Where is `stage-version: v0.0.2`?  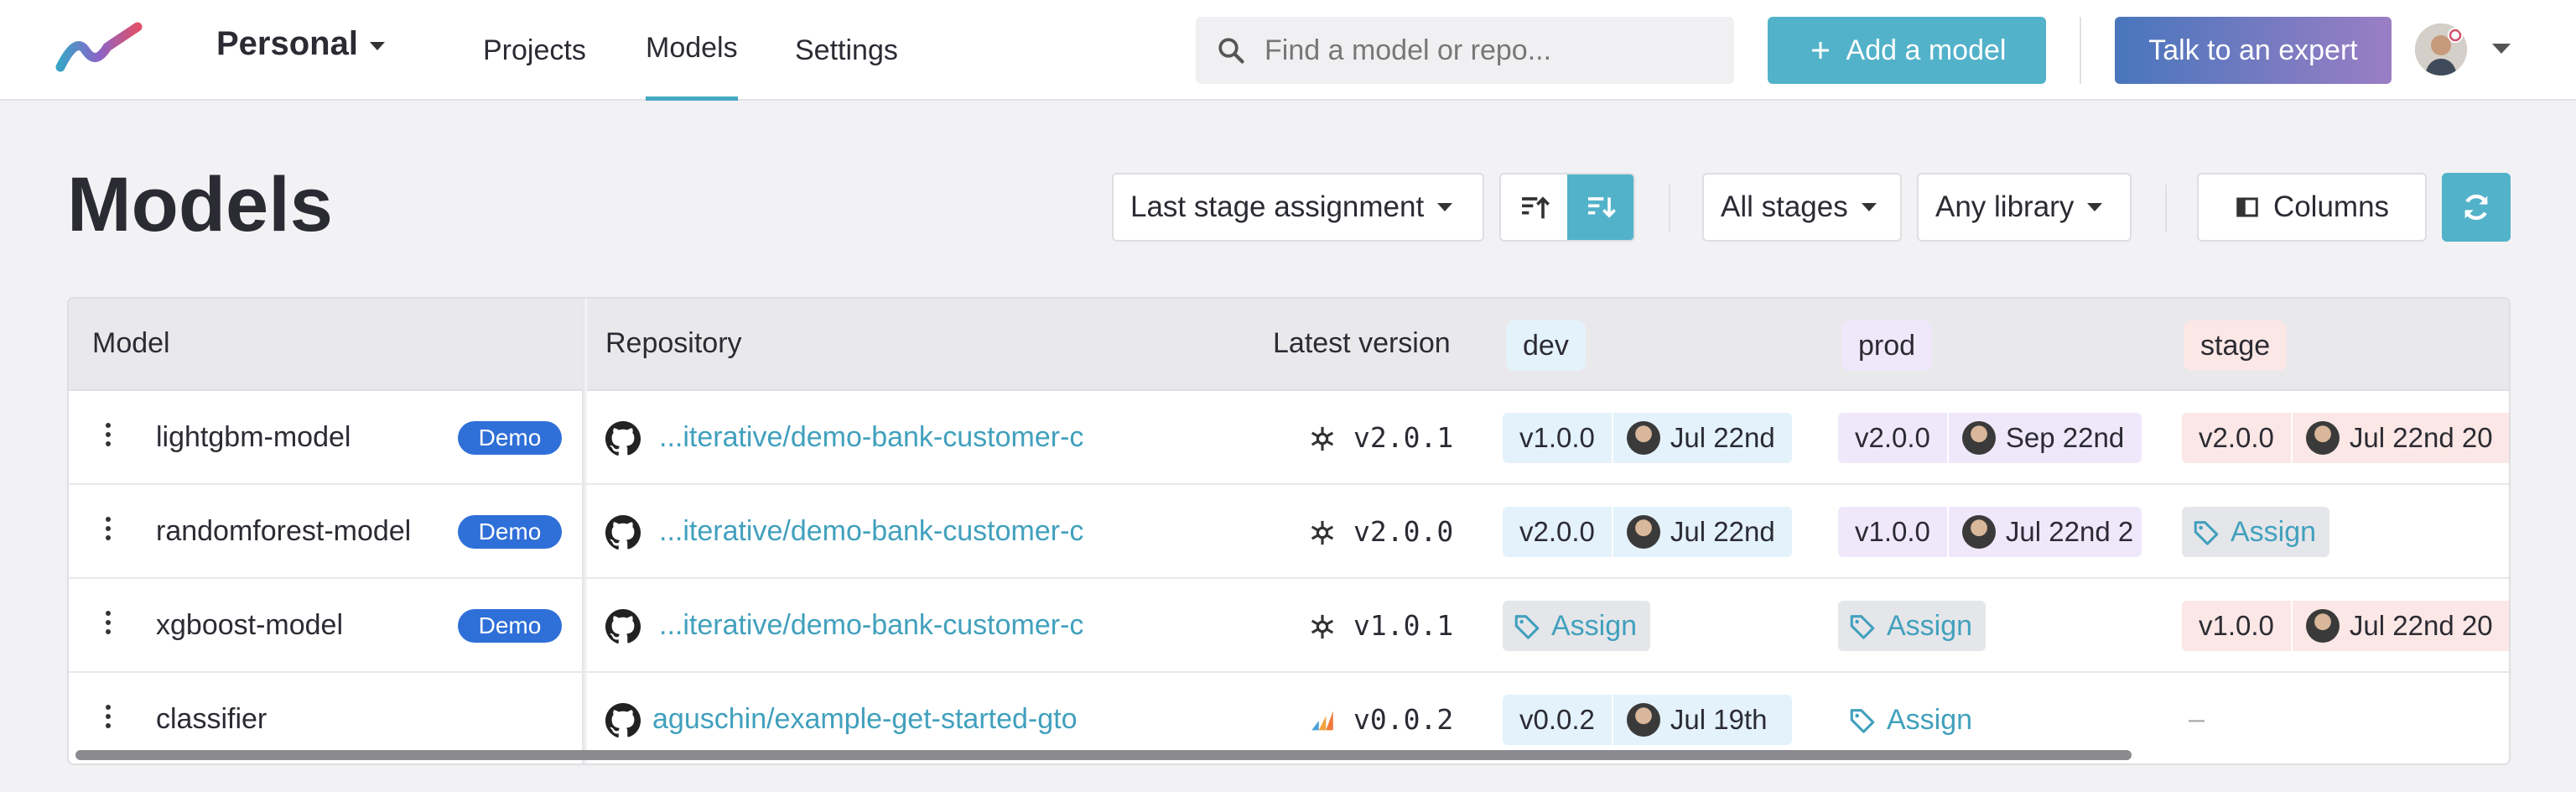
stage-version: v0.0.2 is located at coordinates (1557, 719).